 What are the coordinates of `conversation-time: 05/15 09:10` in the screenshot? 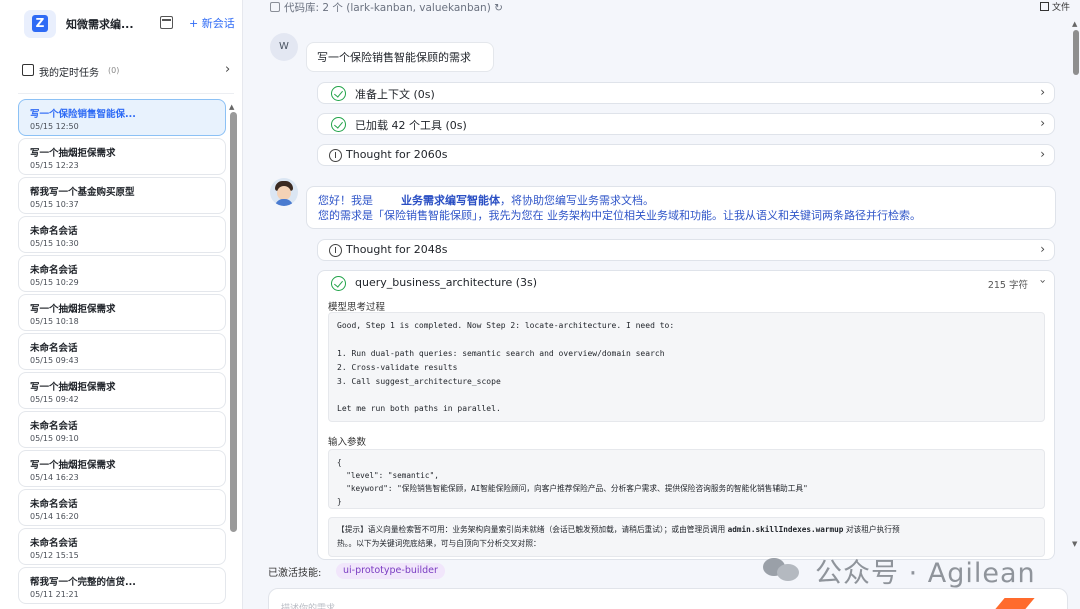 It's located at (54, 438).